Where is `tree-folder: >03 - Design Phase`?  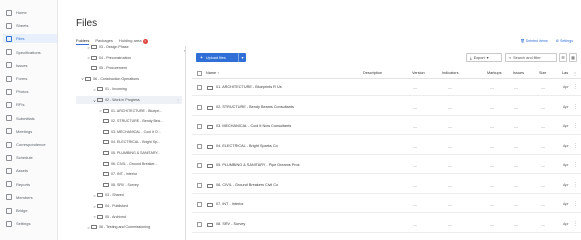
tree-folder: >03 - Design Phase is located at coordinates (129, 47).